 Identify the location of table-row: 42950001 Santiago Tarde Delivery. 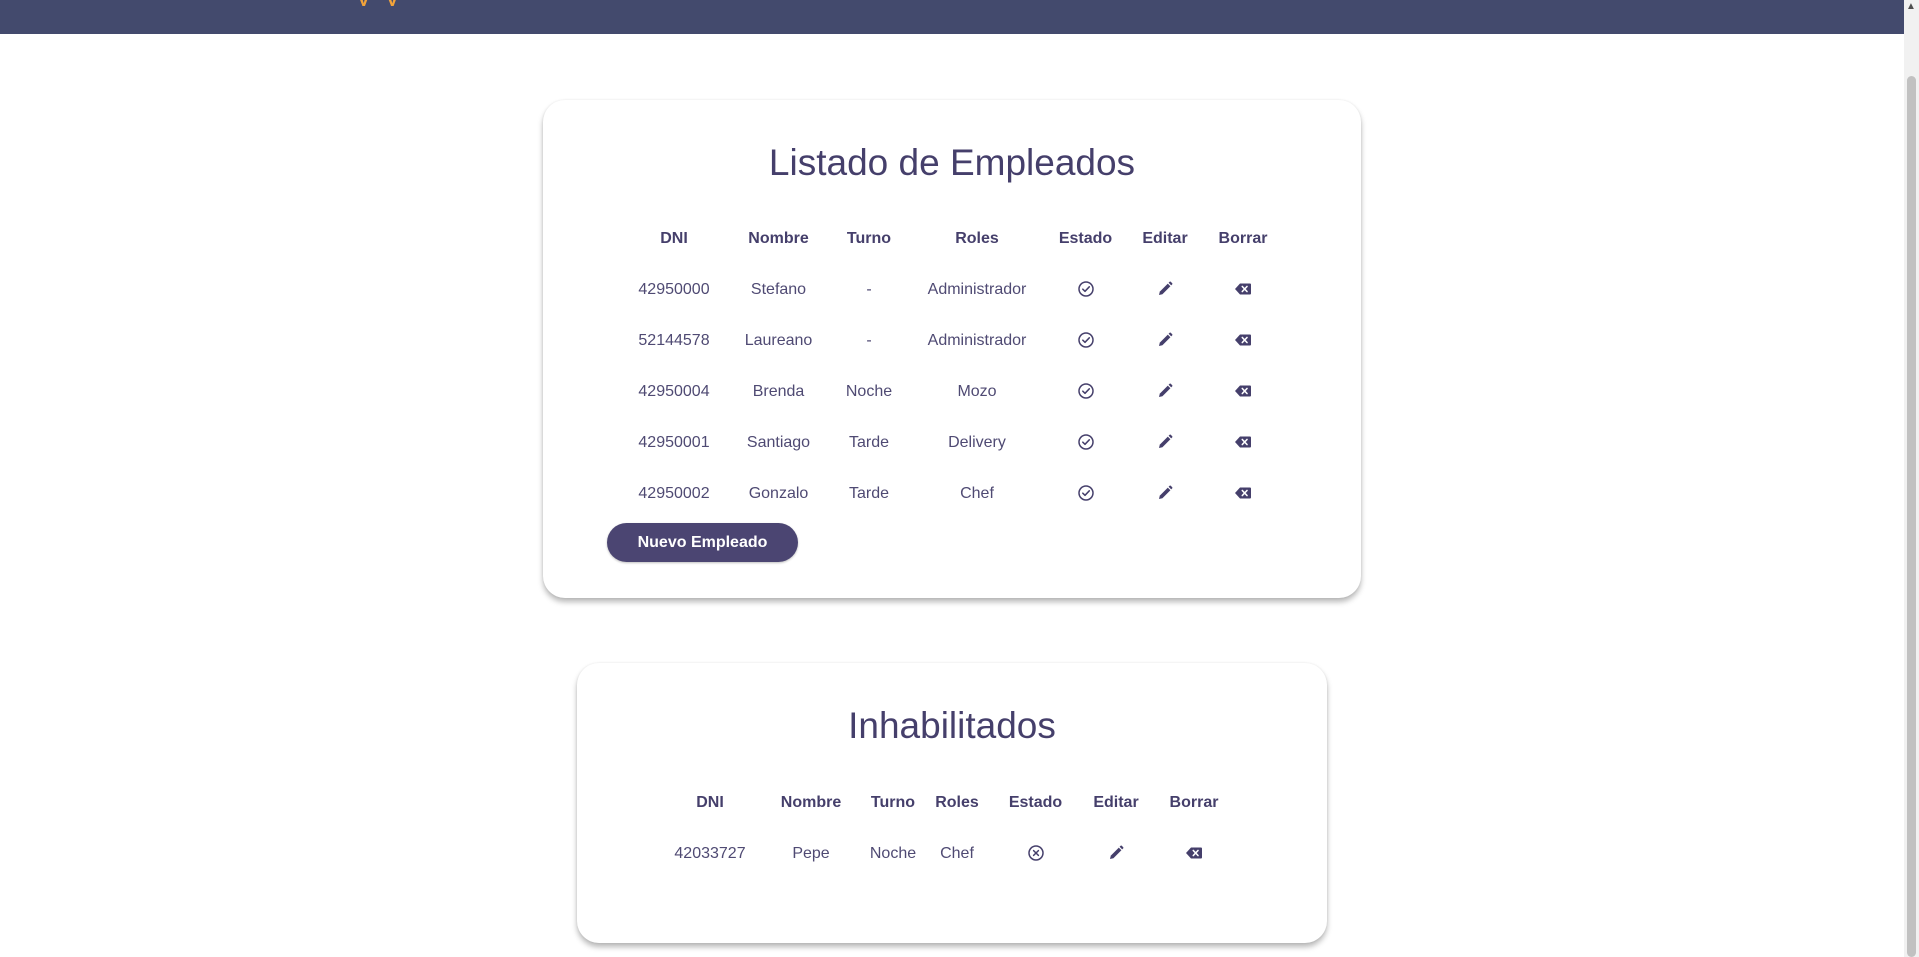
(951, 442).